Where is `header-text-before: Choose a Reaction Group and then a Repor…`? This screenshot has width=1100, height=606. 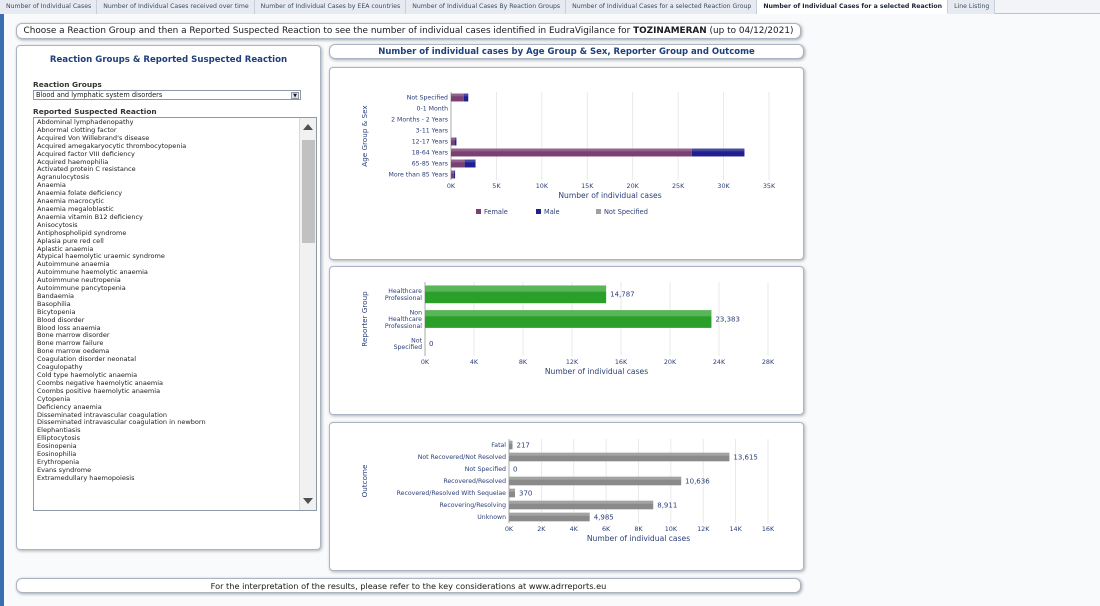
header-text-before: Choose a Reaction Group and then a Repor… is located at coordinates (328, 31).